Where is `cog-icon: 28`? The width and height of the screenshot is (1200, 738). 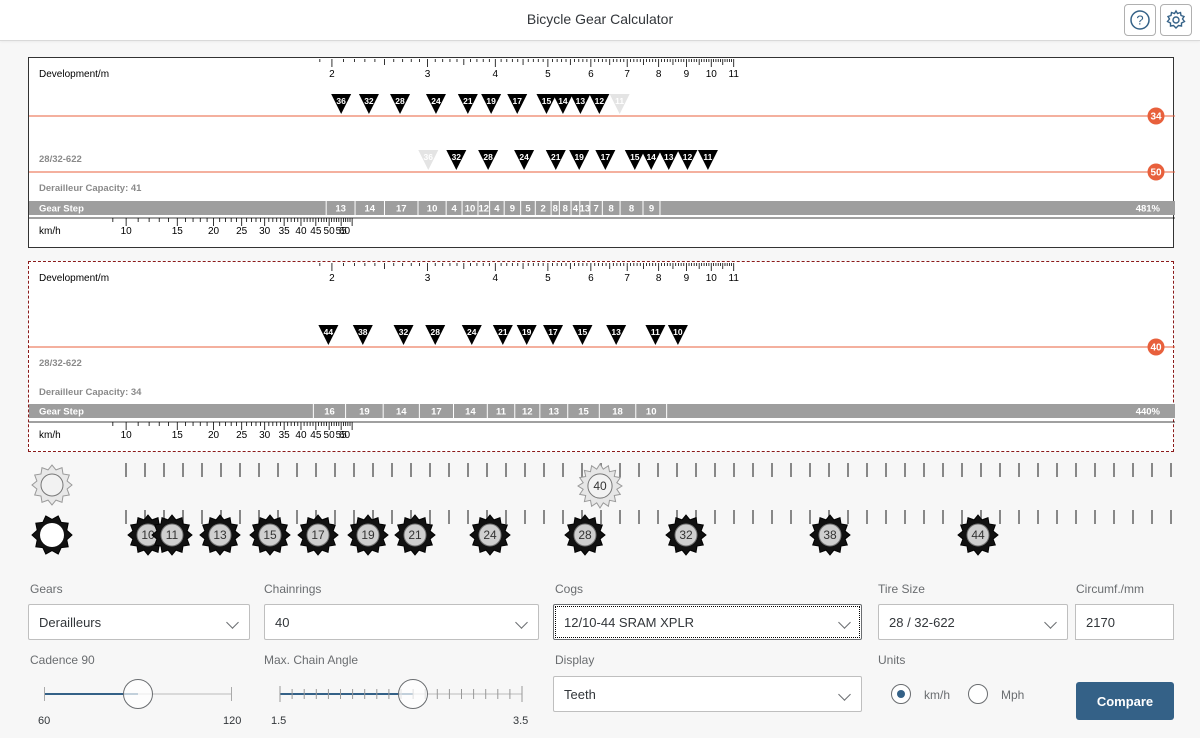 cog-icon: 28 is located at coordinates (585, 535).